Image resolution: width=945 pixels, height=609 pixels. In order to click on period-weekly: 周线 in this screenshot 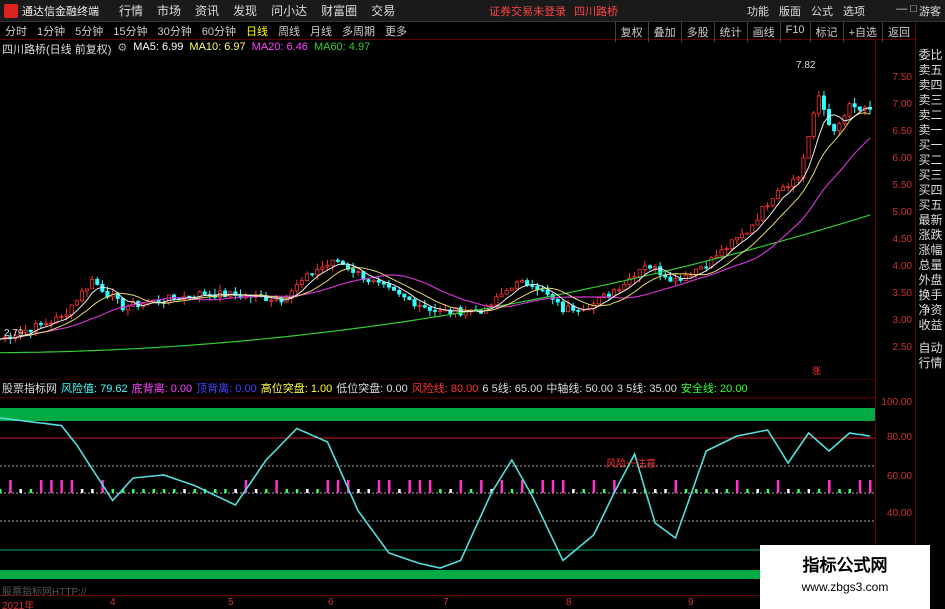, I will do `click(289, 31)`.